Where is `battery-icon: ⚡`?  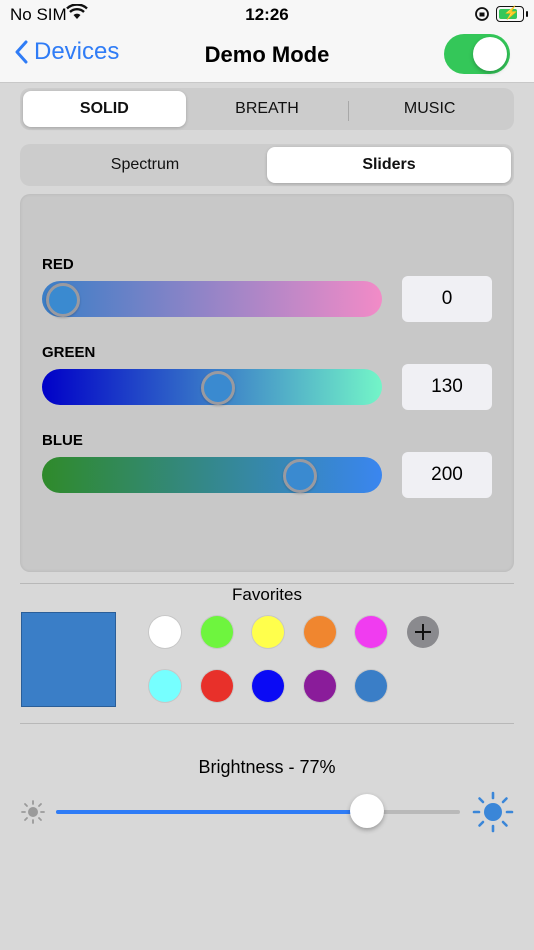
battery-icon: ⚡ is located at coordinates (512, 13).